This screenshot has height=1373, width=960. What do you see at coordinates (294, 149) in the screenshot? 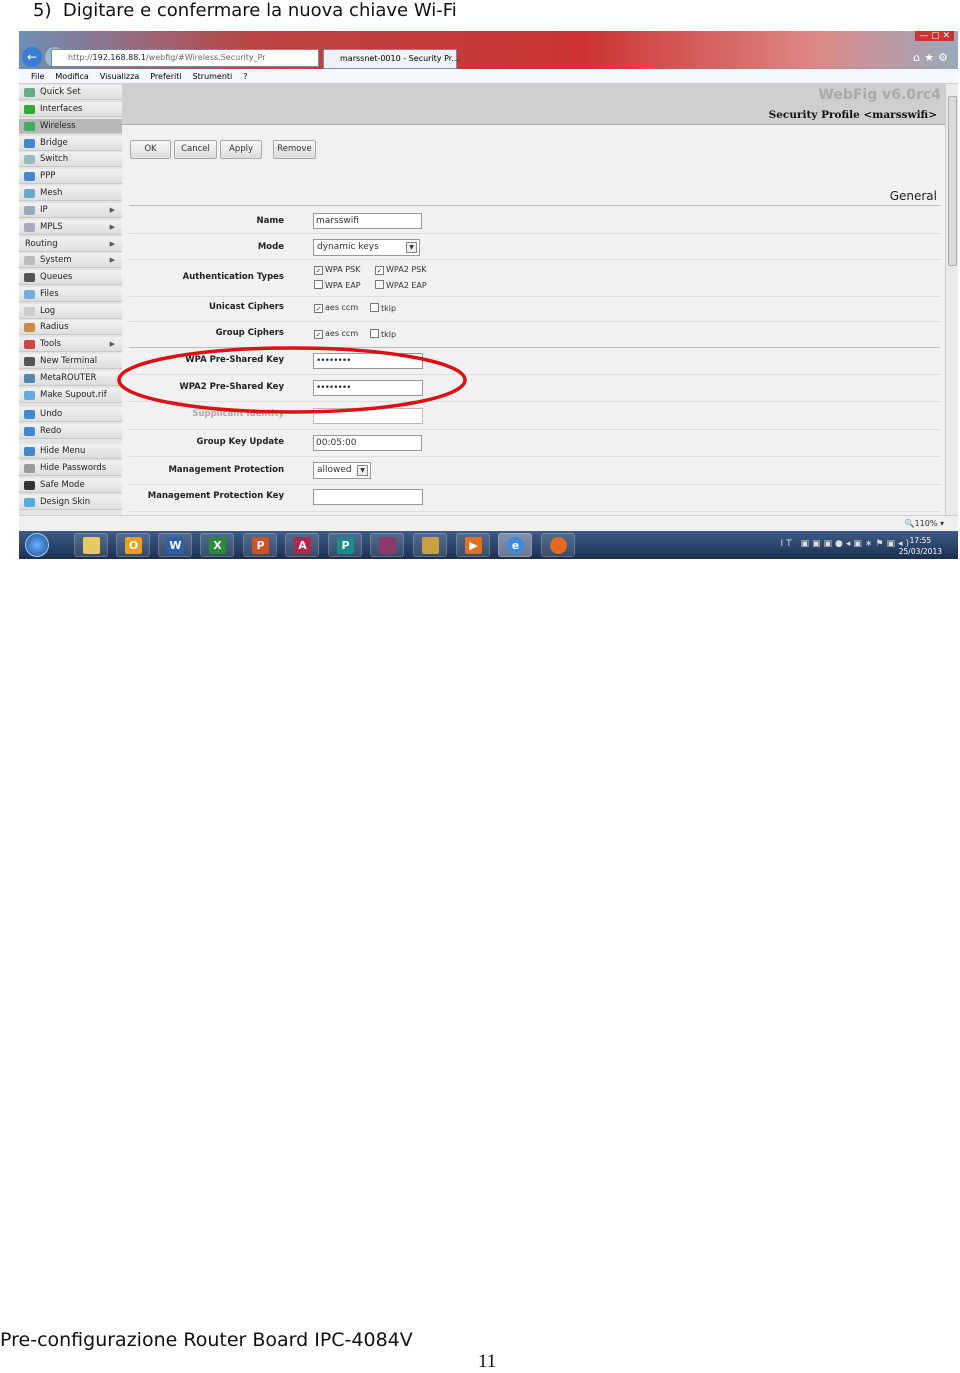
I see `remove-button: Remove` at bounding box center [294, 149].